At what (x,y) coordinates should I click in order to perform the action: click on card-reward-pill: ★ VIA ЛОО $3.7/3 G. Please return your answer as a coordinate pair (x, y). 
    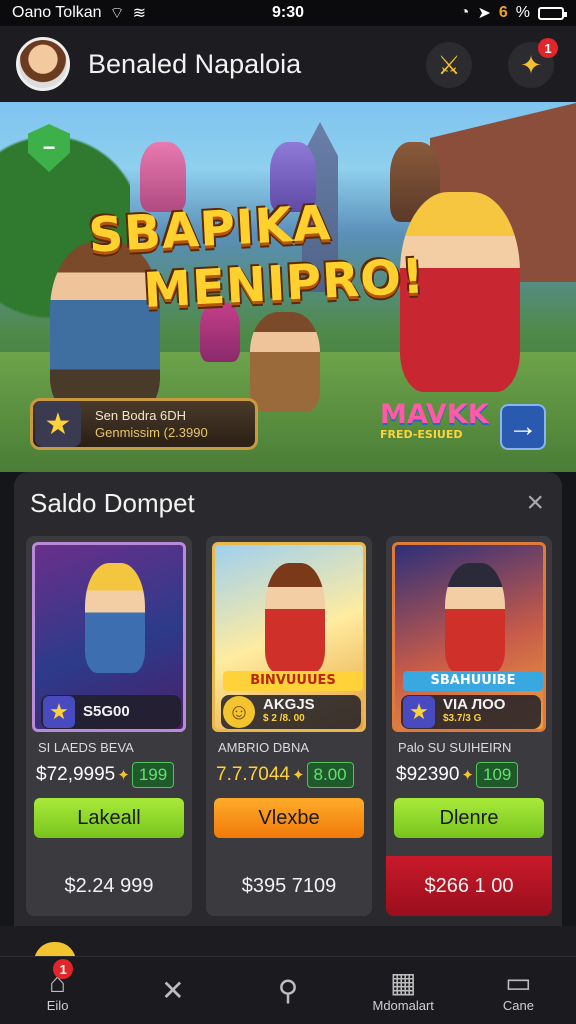
    Looking at the image, I should click on (471, 712).